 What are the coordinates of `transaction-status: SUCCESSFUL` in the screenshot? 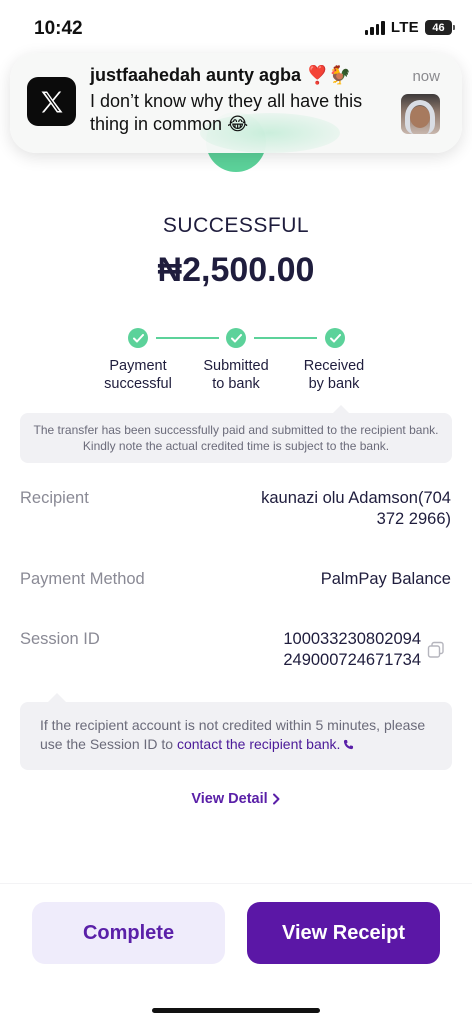 It's located at (236, 225).